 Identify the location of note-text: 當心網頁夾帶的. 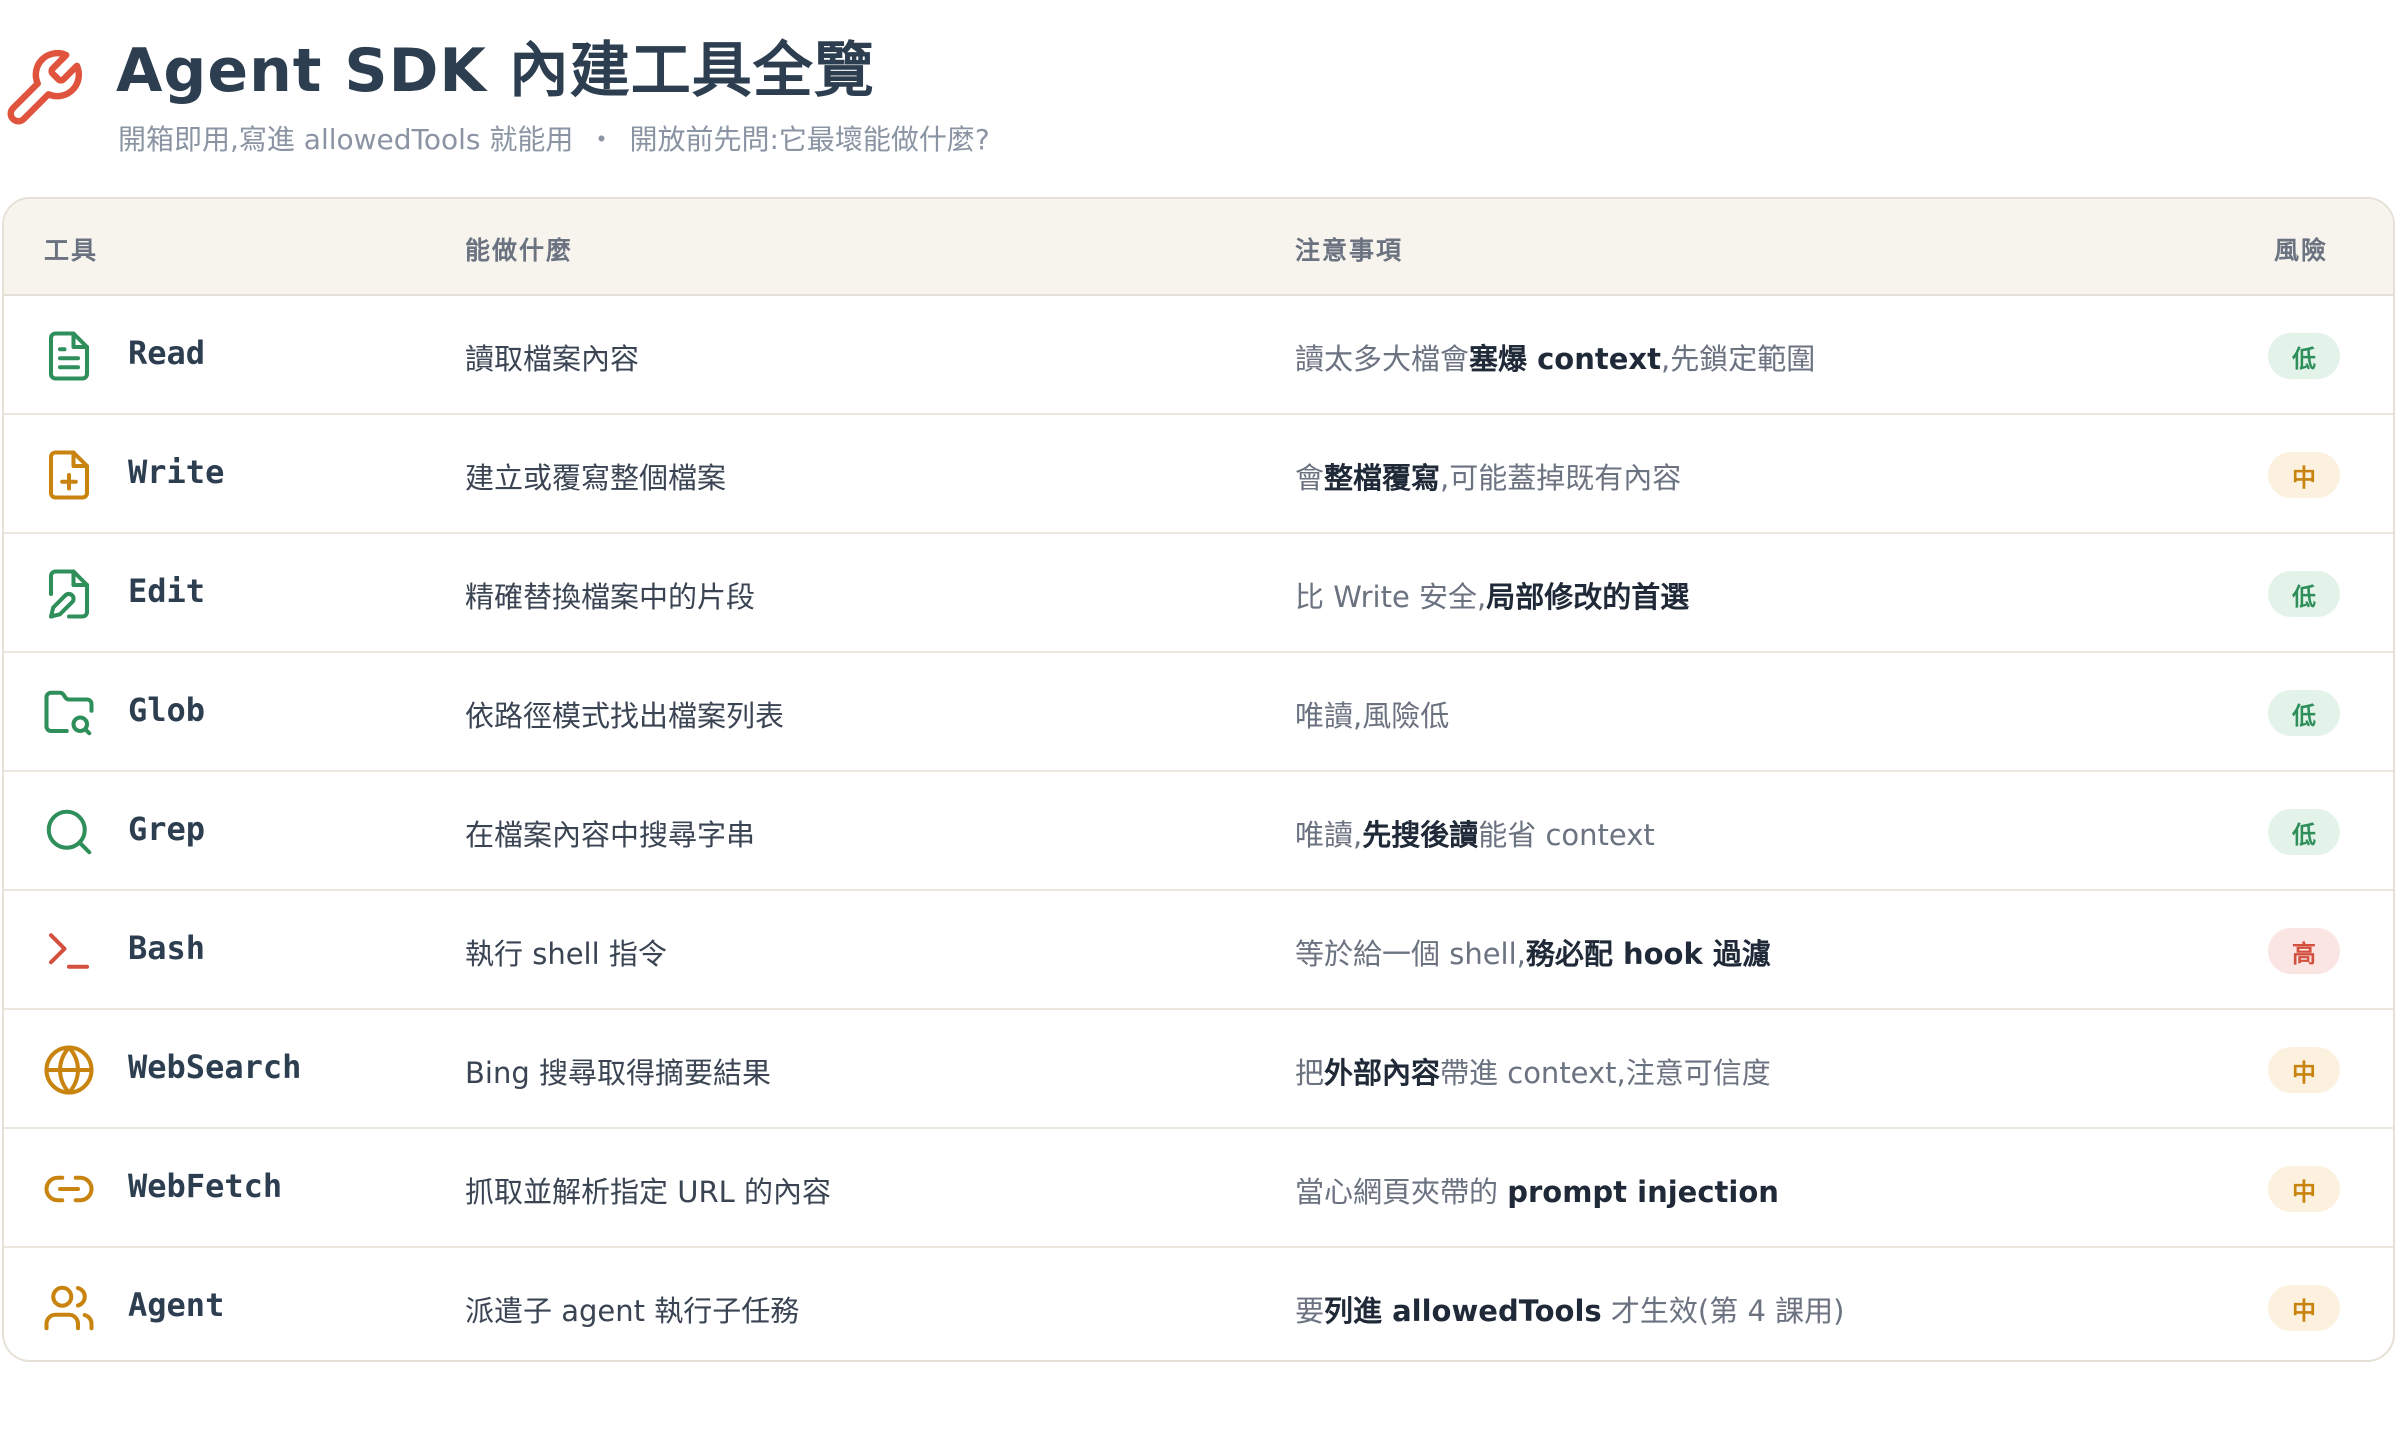
(1401, 1192).